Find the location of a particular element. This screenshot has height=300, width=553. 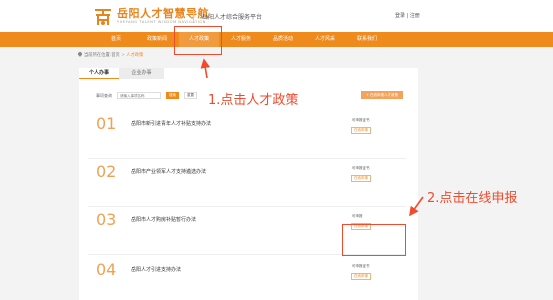

annotation-step1: 1.点击人才政策 is located at coordinates (253, 100).